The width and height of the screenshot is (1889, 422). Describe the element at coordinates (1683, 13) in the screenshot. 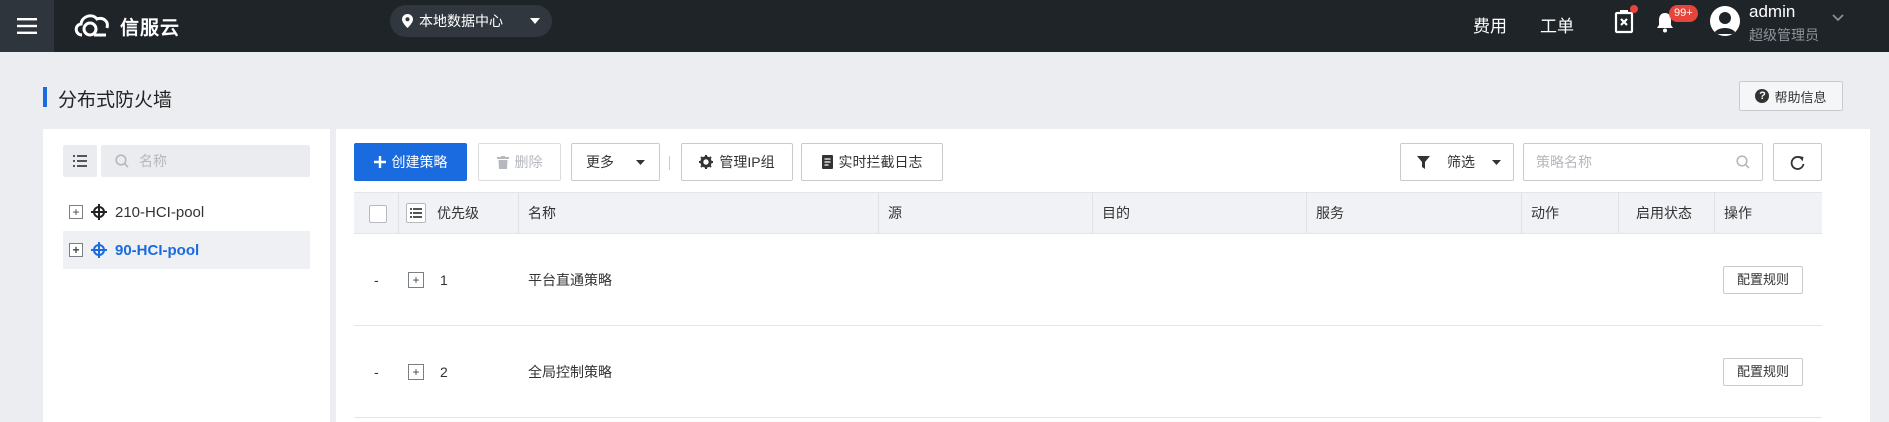

I see `notification-badge: 99+` at that location.